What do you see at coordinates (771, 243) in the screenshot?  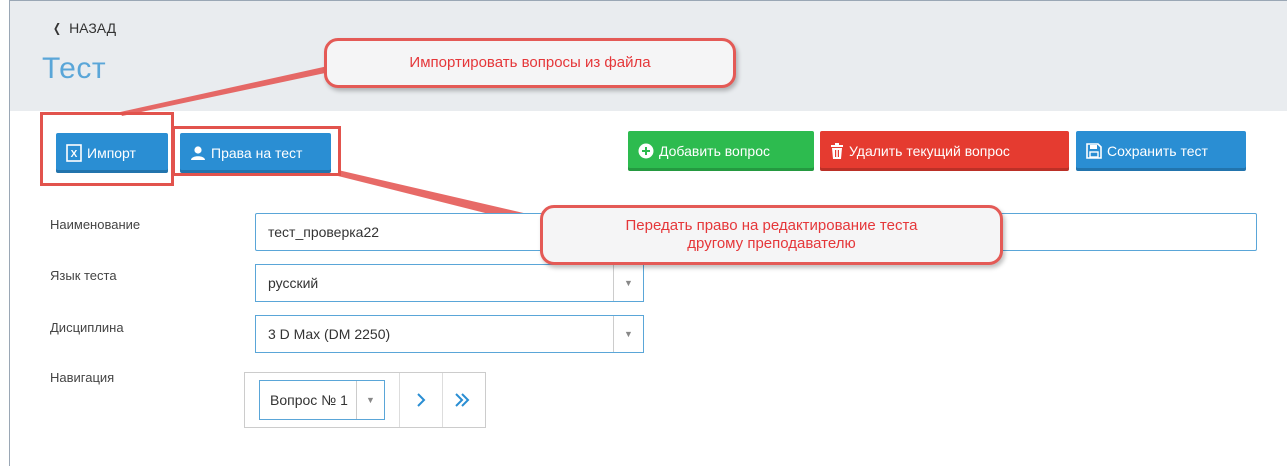 I see `rights-callout-line2: другому преподавателю` at bounding box center [771, 243].